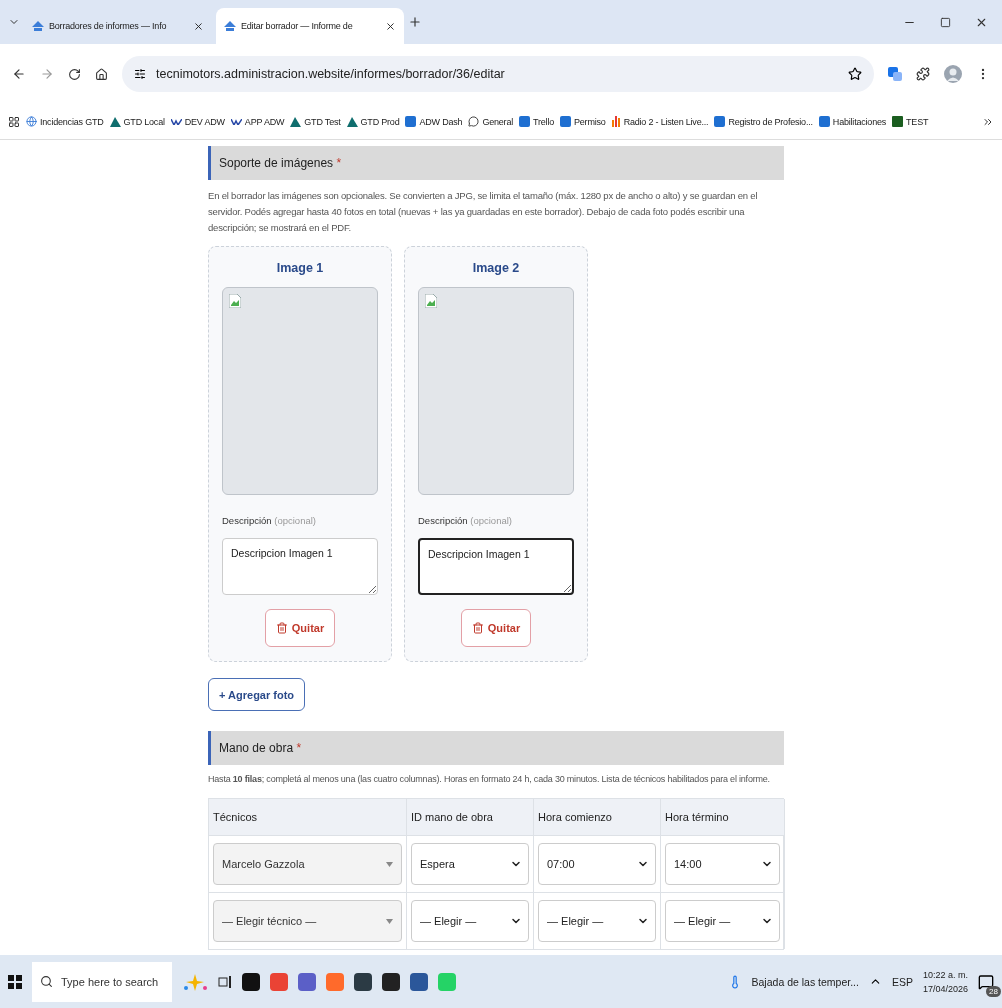 This screenshot has height=1008, width=1002. What do you see at coordinates (225, 981) in the screenshot?
I see `task-view-icon` at bounding box center [225, 981].